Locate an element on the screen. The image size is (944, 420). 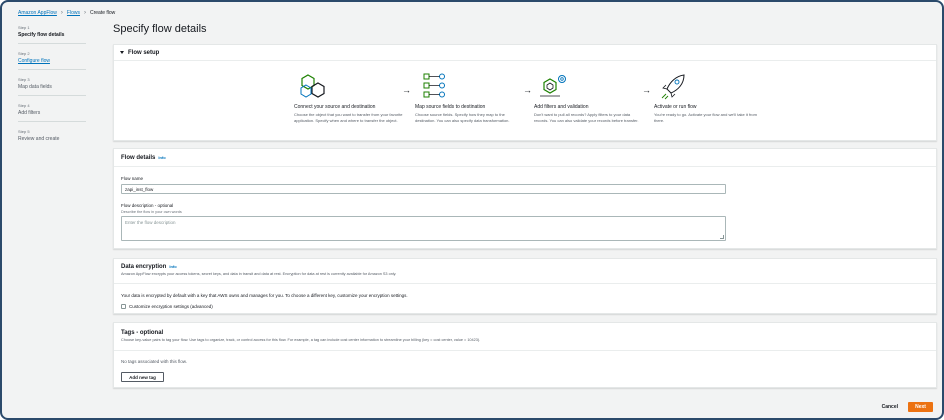
setup-step-title: Map source fields to destination is located at coordinates (450, 107).